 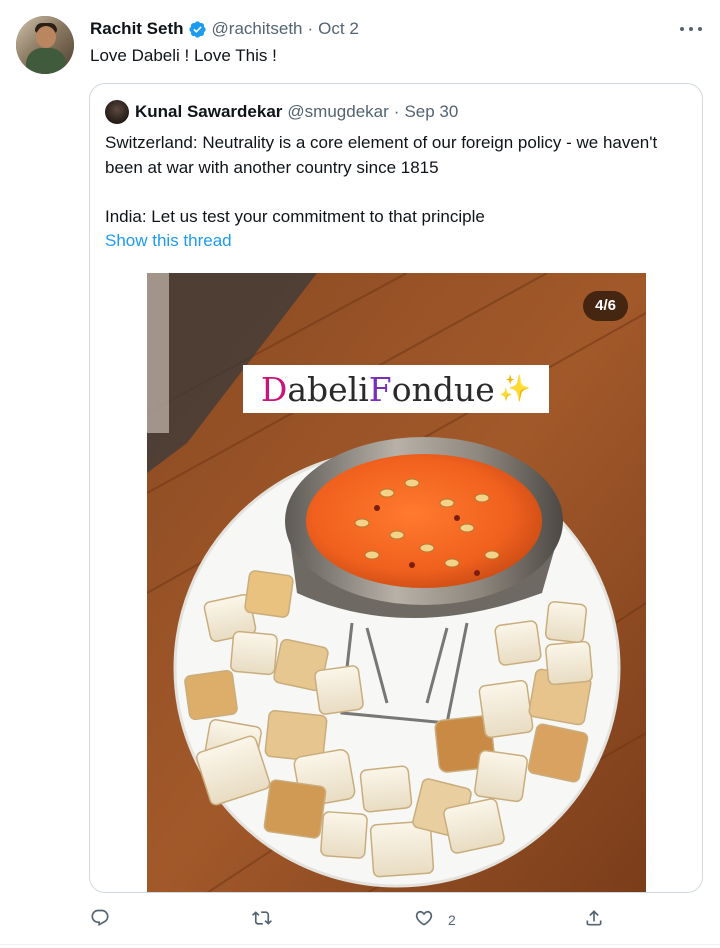 What do you see at coordinates (338, 29) in the screenshot?
I see `tweet-date: Oct 2` at bounding box center [338, 29].